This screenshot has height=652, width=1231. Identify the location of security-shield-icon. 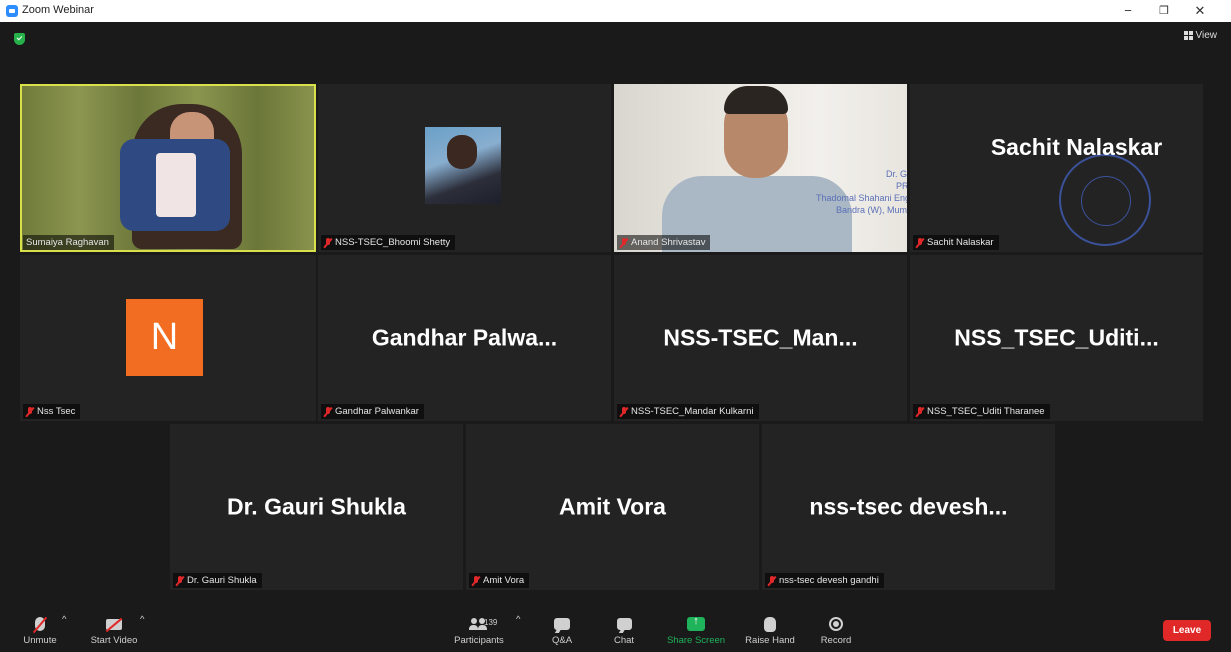
(19, 39).